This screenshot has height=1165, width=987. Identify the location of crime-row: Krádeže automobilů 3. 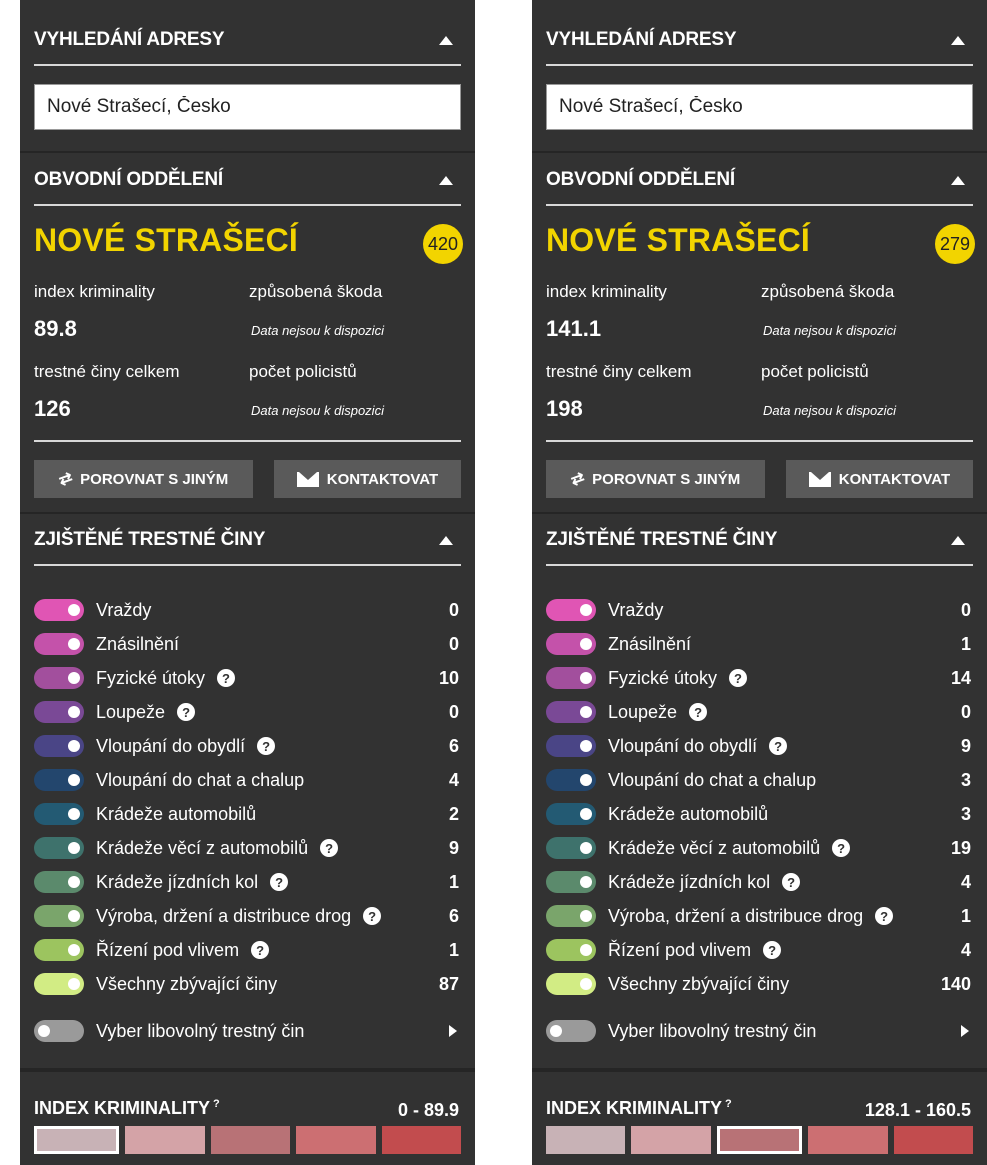
(759, 814).